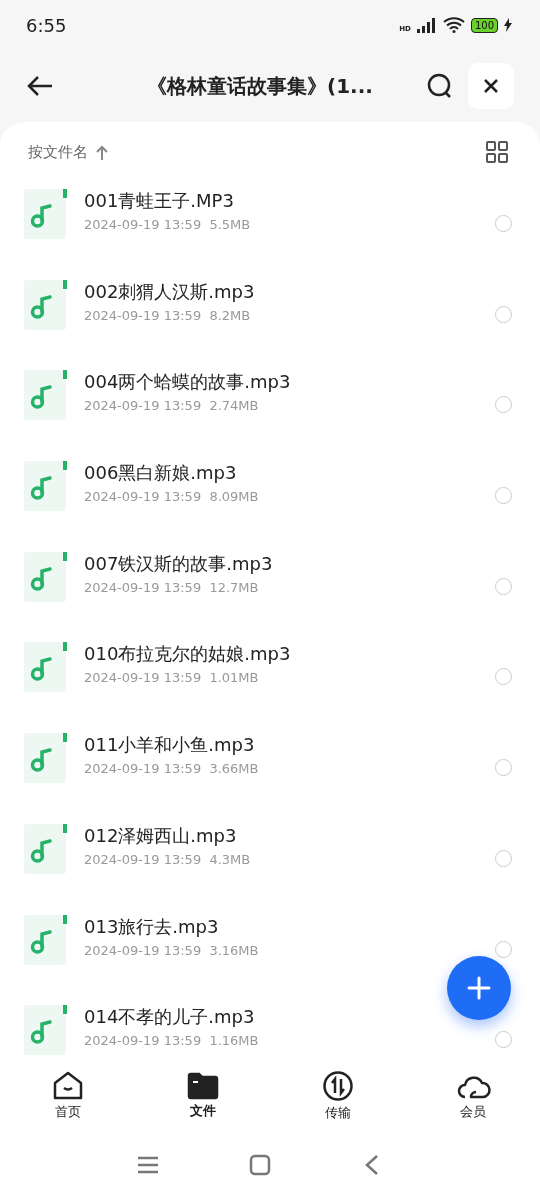  What do you see at coordinates (172, 769) in the screenshot?
I see `file-meta: 2024-09-19 13:59 3.66MB` at bounding box center [172, 769].